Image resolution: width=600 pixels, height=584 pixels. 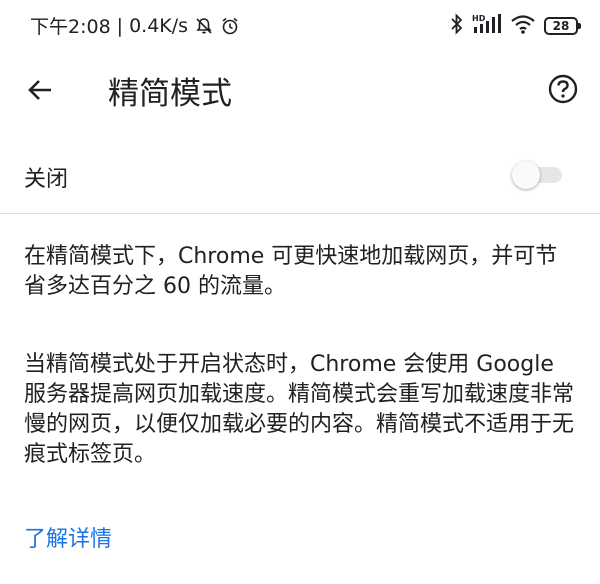 I want to click on network-speed: 0.4K/s, so click(x=159, y=25).